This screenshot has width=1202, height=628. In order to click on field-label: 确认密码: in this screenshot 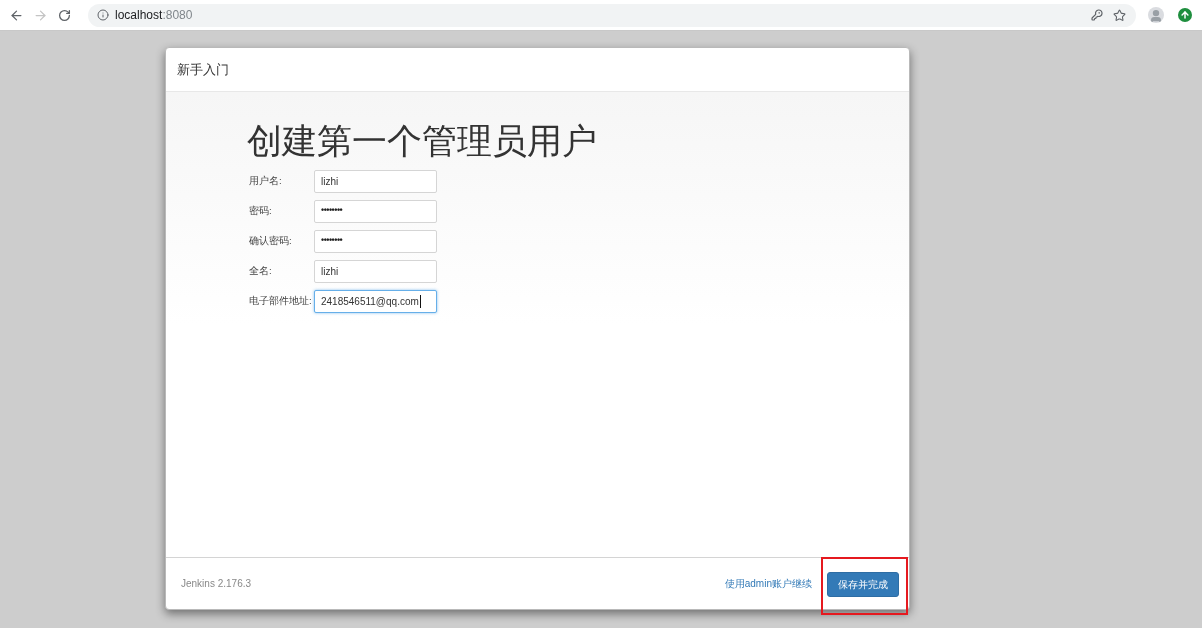, I will do `click(271, 240)`.